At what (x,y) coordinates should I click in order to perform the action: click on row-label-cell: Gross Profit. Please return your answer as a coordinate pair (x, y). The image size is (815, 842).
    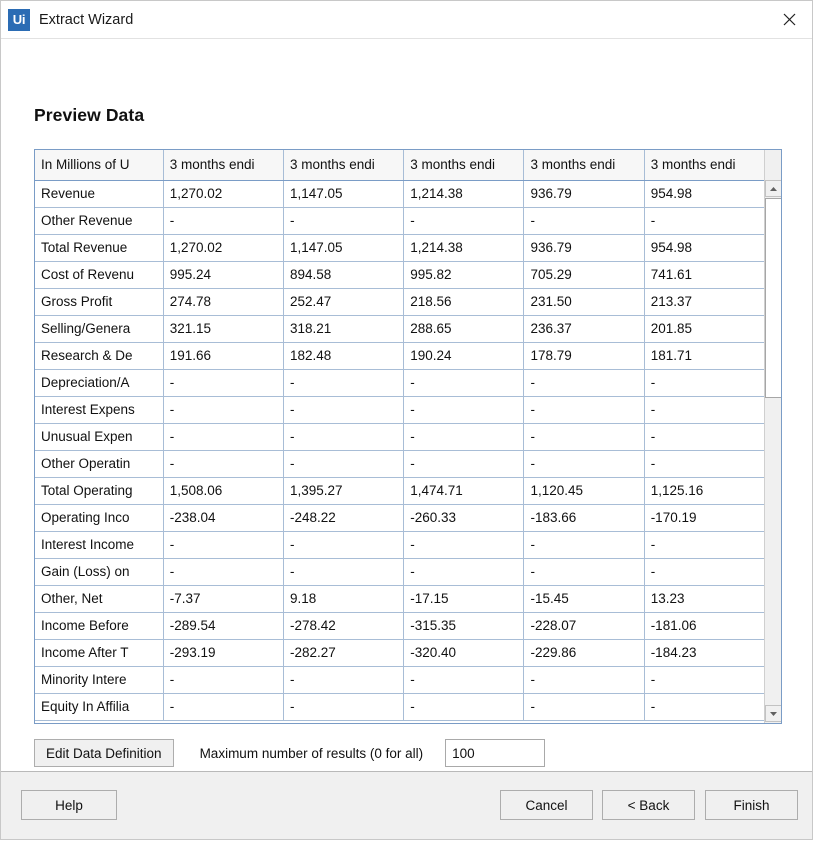
    Looking at the image, I should click on (99, 302).